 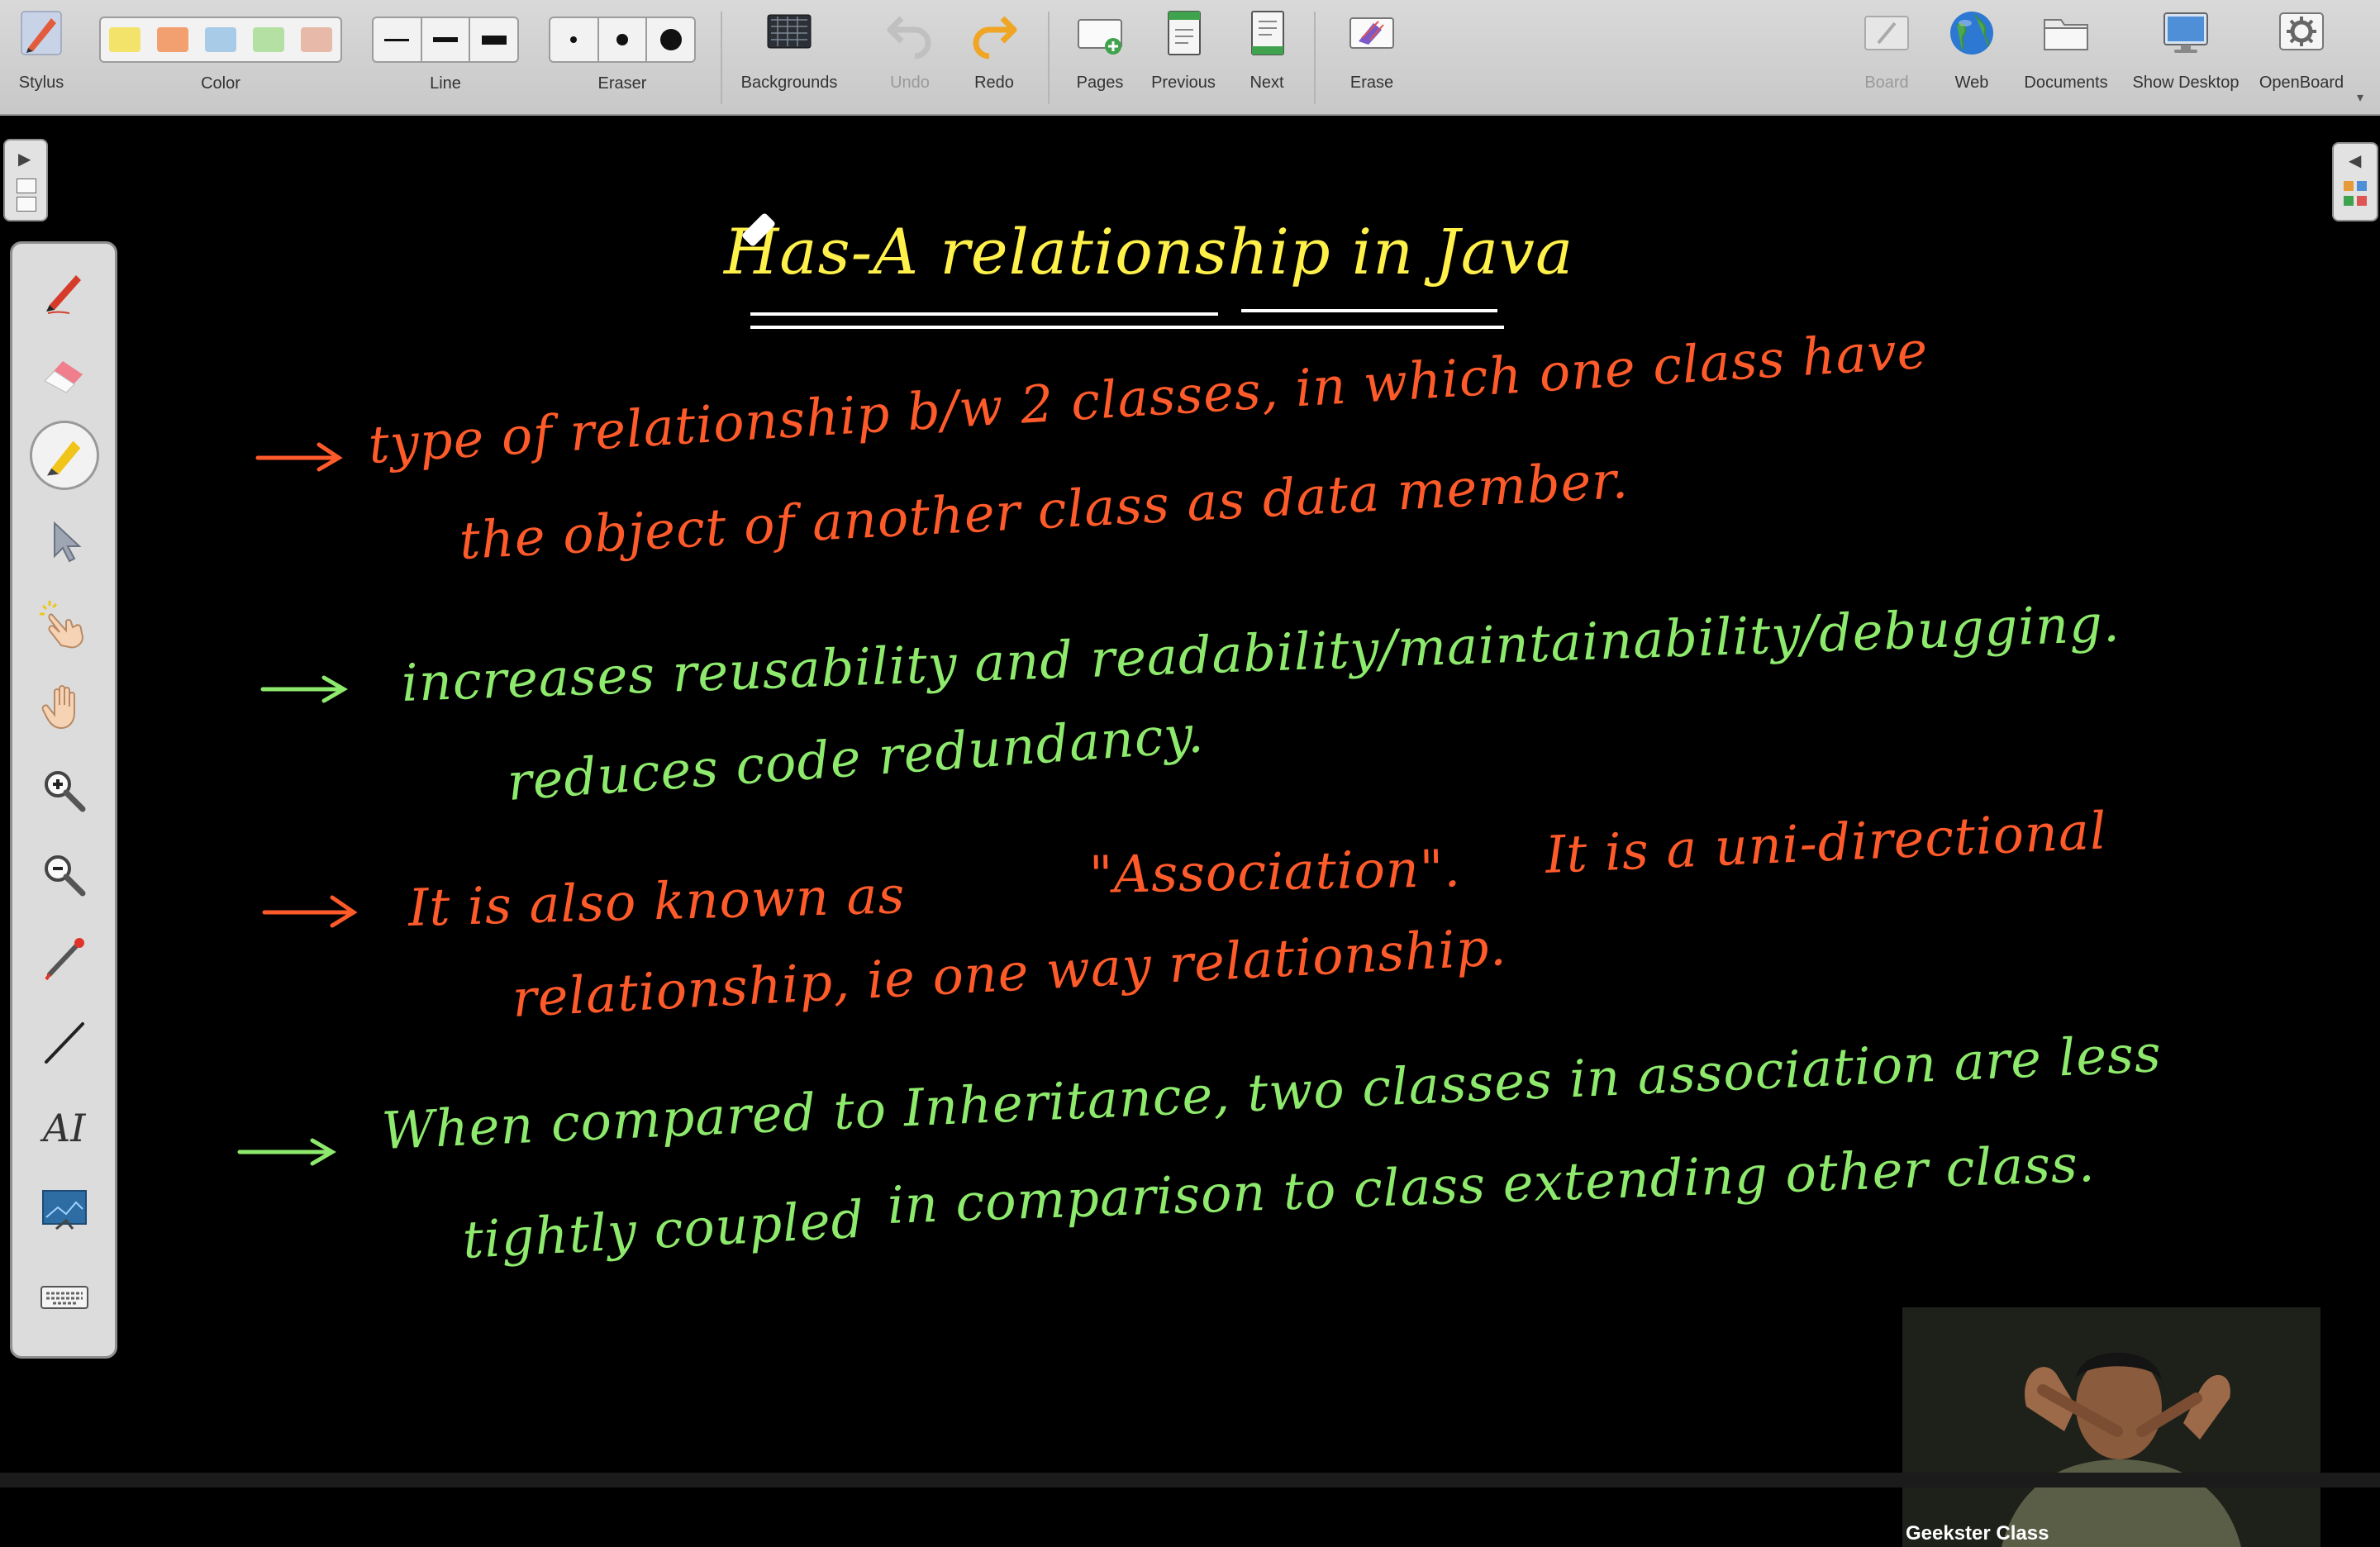 What do you see at coordinates (1372, 50) in the screenshot?
I see `erase-board-button: Erase` at bounding box center [1372, 50].